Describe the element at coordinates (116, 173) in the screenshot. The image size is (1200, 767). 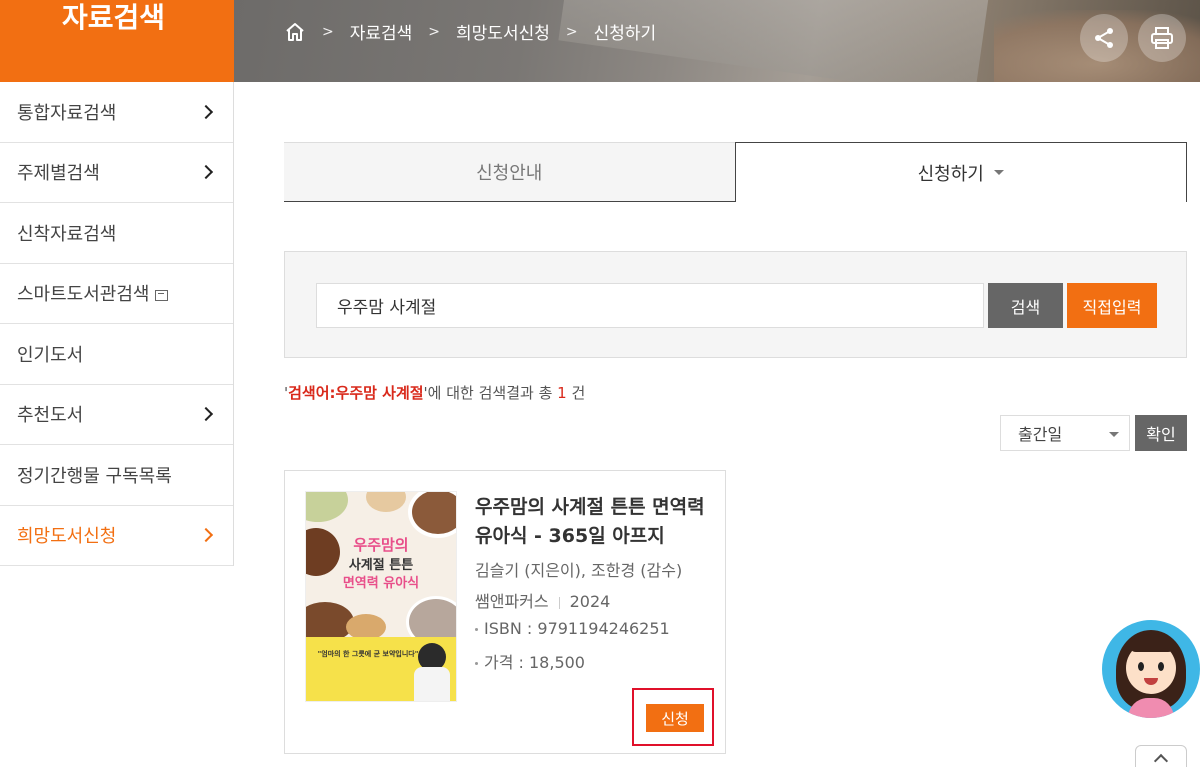
I see `sidebar-item-subject-search: 주제별검색` at that location.